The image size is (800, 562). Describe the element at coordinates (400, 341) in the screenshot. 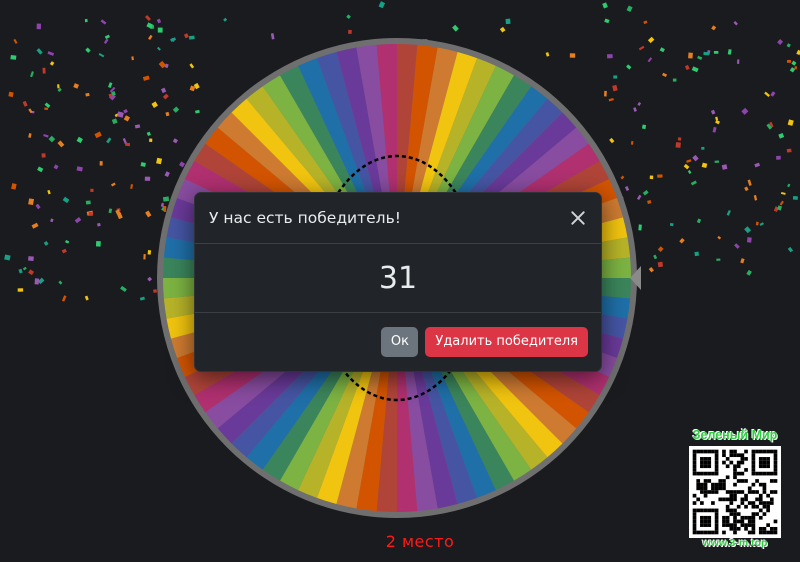

I see `ok-button: Ок` at that location.